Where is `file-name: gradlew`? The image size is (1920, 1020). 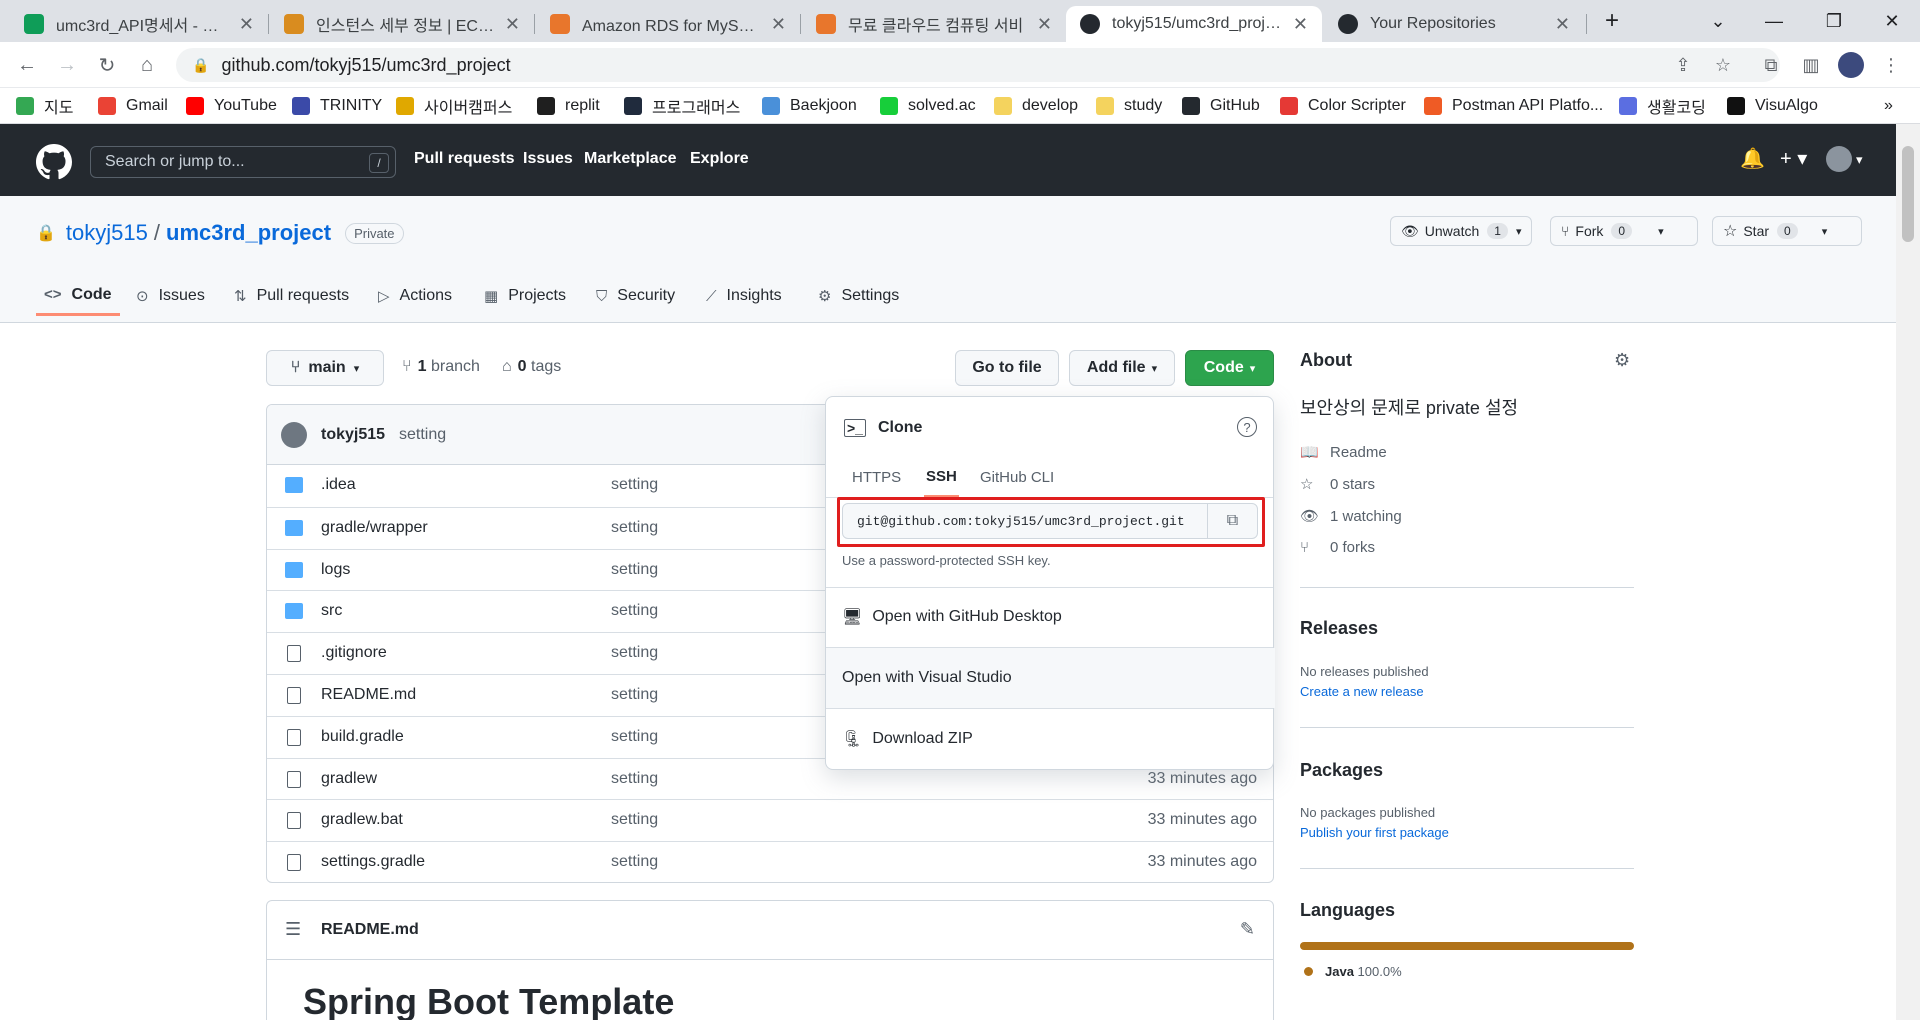
file-name: gradlew is located at coordinates (349, 779).